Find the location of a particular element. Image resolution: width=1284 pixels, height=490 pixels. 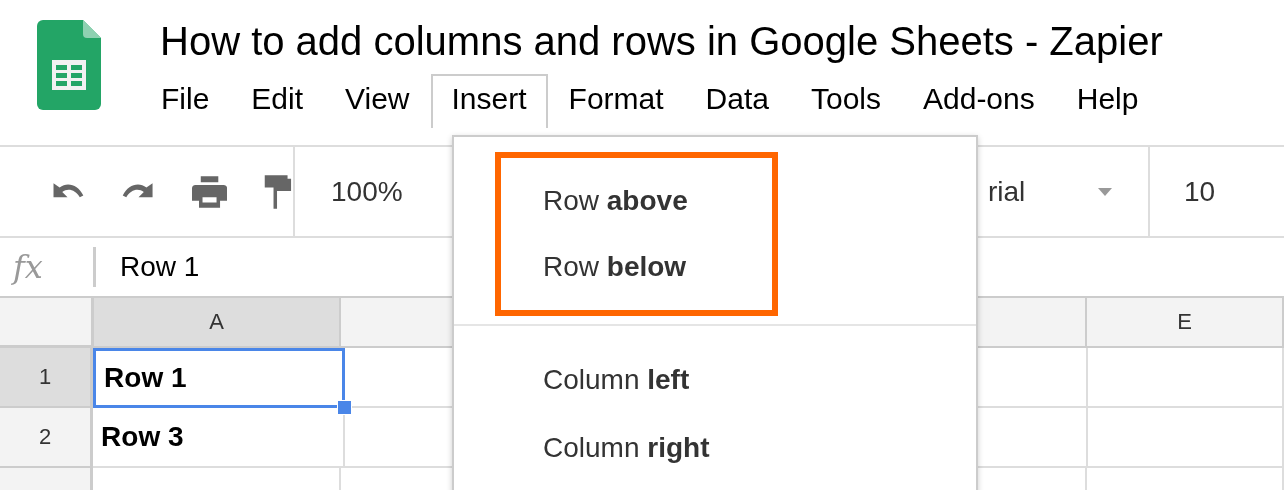

menu-item: Add-ons is located at coordinates (979, 101).